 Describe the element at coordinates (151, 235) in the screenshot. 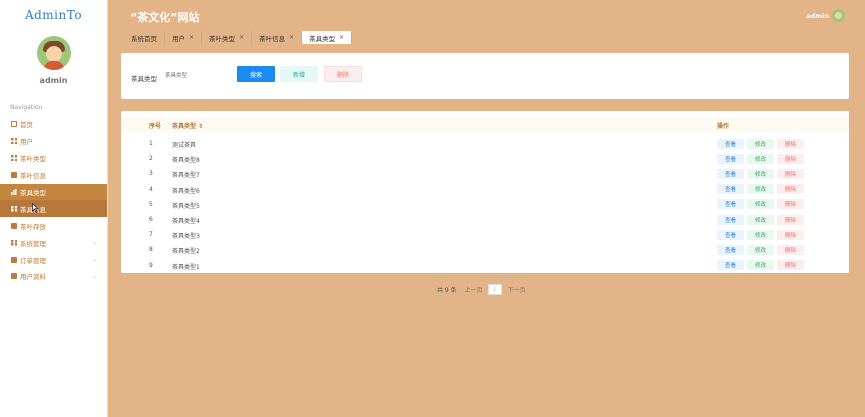

I see `row-index: 7` at that location.